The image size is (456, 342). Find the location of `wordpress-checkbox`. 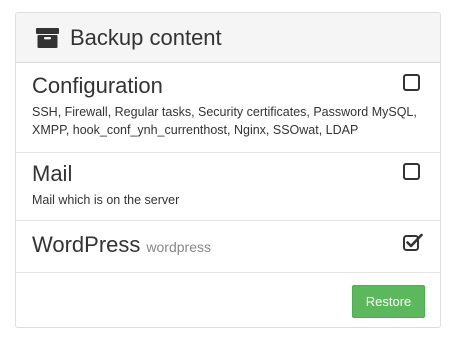

wordpress-checkbox is located at coordinates (413, 242).